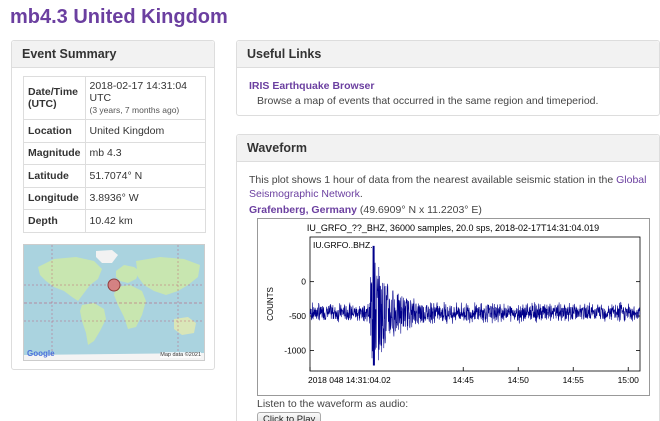  I want to click on useful-links-heading: Useful Links, so click(448, 54).